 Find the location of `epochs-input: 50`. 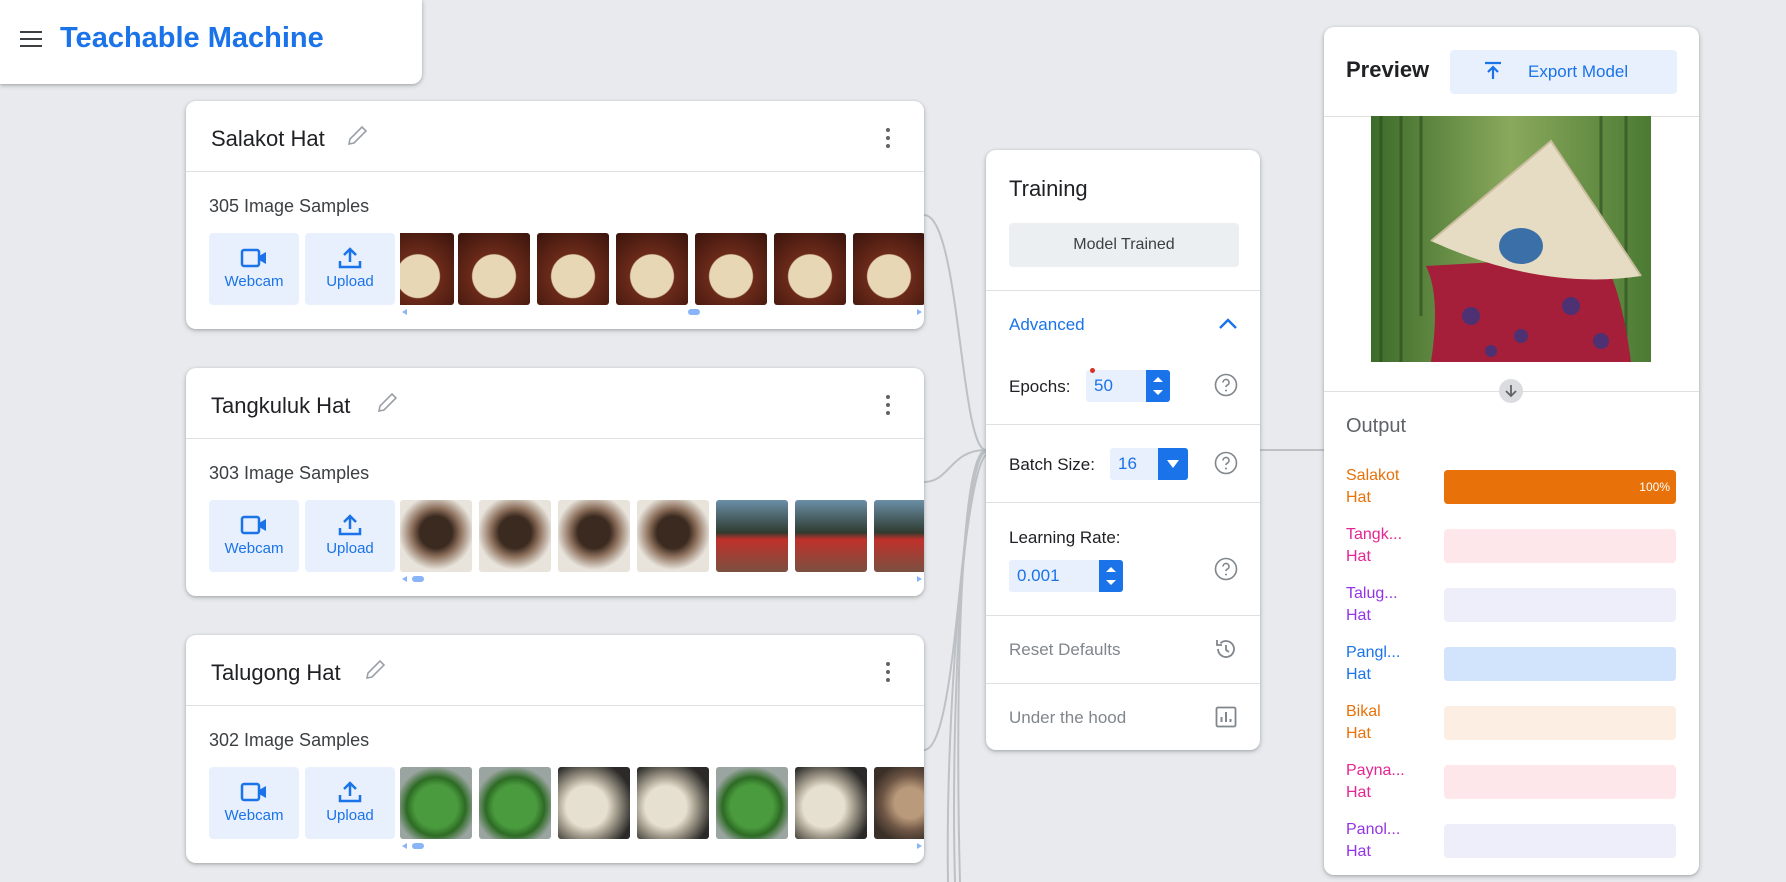

epochs-input: 50 is located at coordinates (1128, 385).